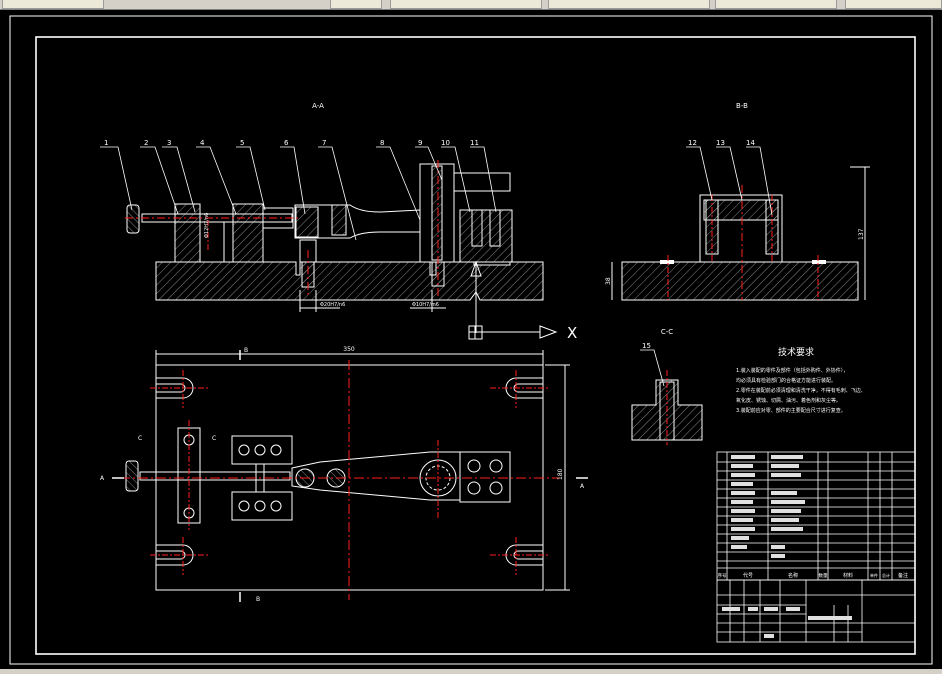  I want to click on view-label-bb: B-B, so click(742, 106).